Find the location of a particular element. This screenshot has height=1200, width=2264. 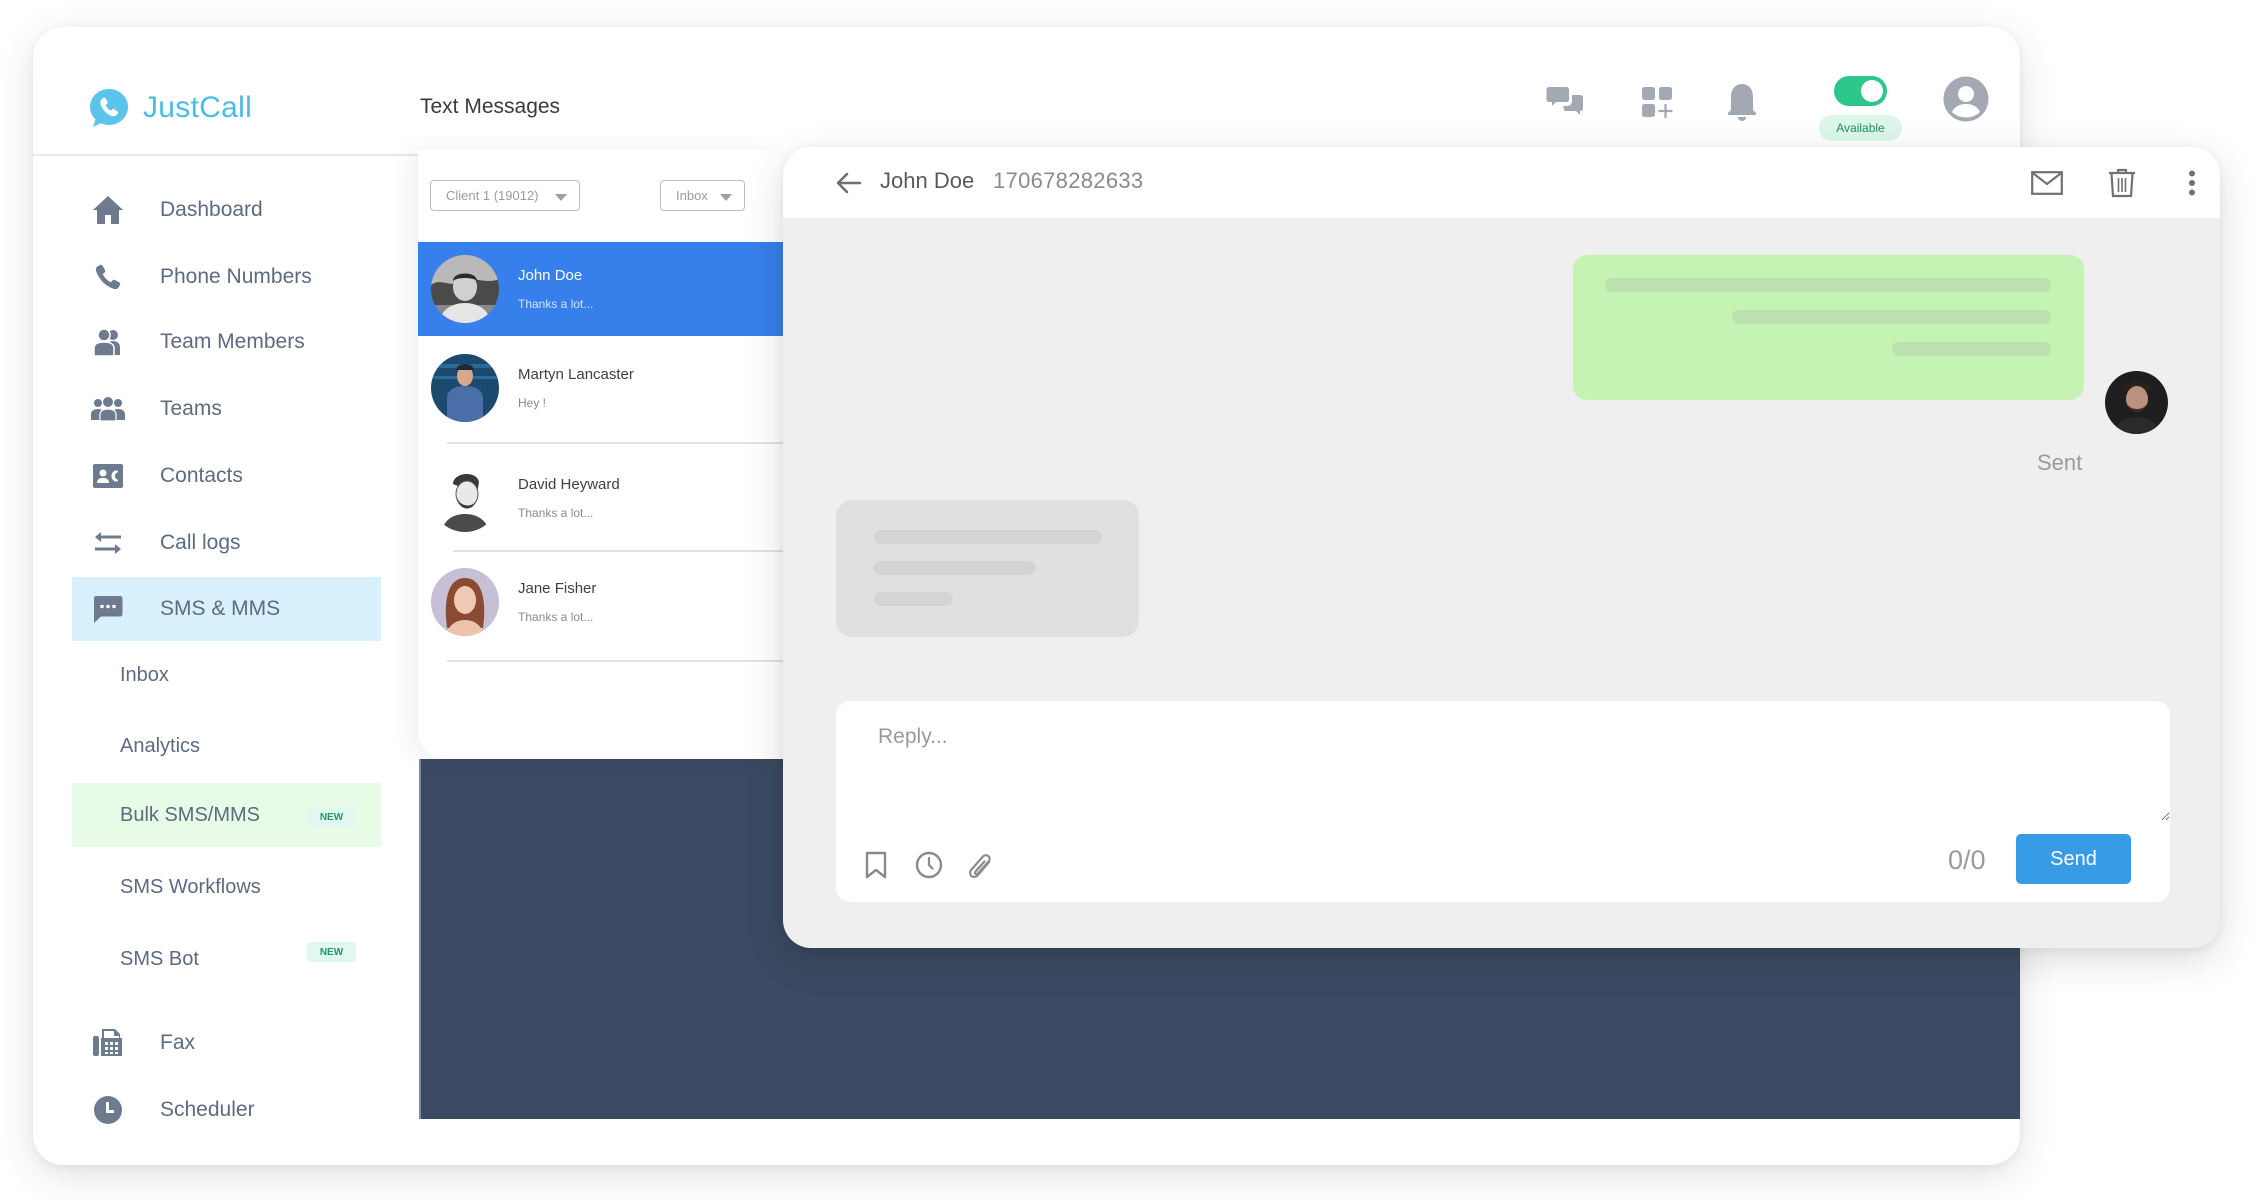

chat-bubbles-button is located at coordinates (1565, 103).